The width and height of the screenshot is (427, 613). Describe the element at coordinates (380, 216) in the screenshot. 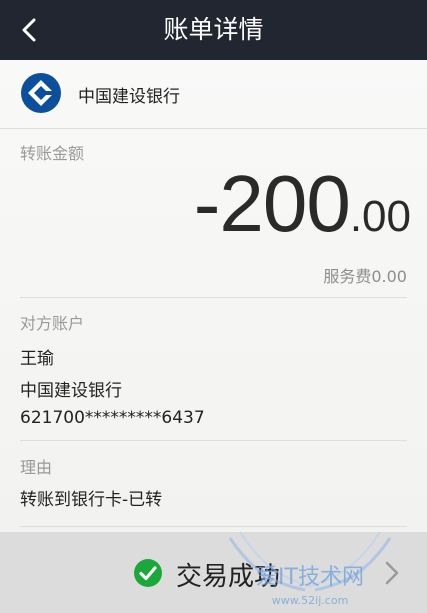

I see `amount-decimal: .00` at that location.